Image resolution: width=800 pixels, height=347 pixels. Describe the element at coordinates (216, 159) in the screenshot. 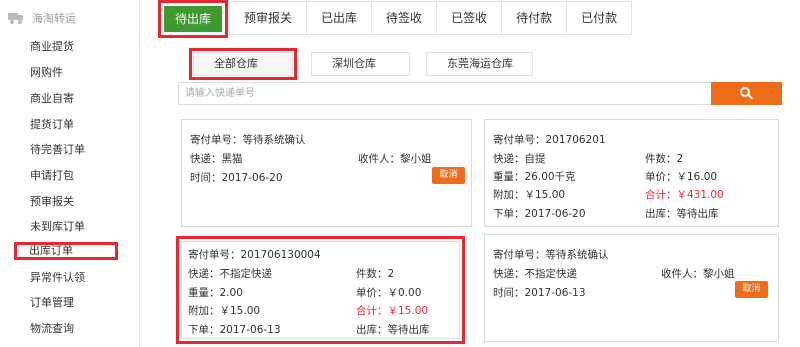

I see `express: 快递：黑猫` at that location.